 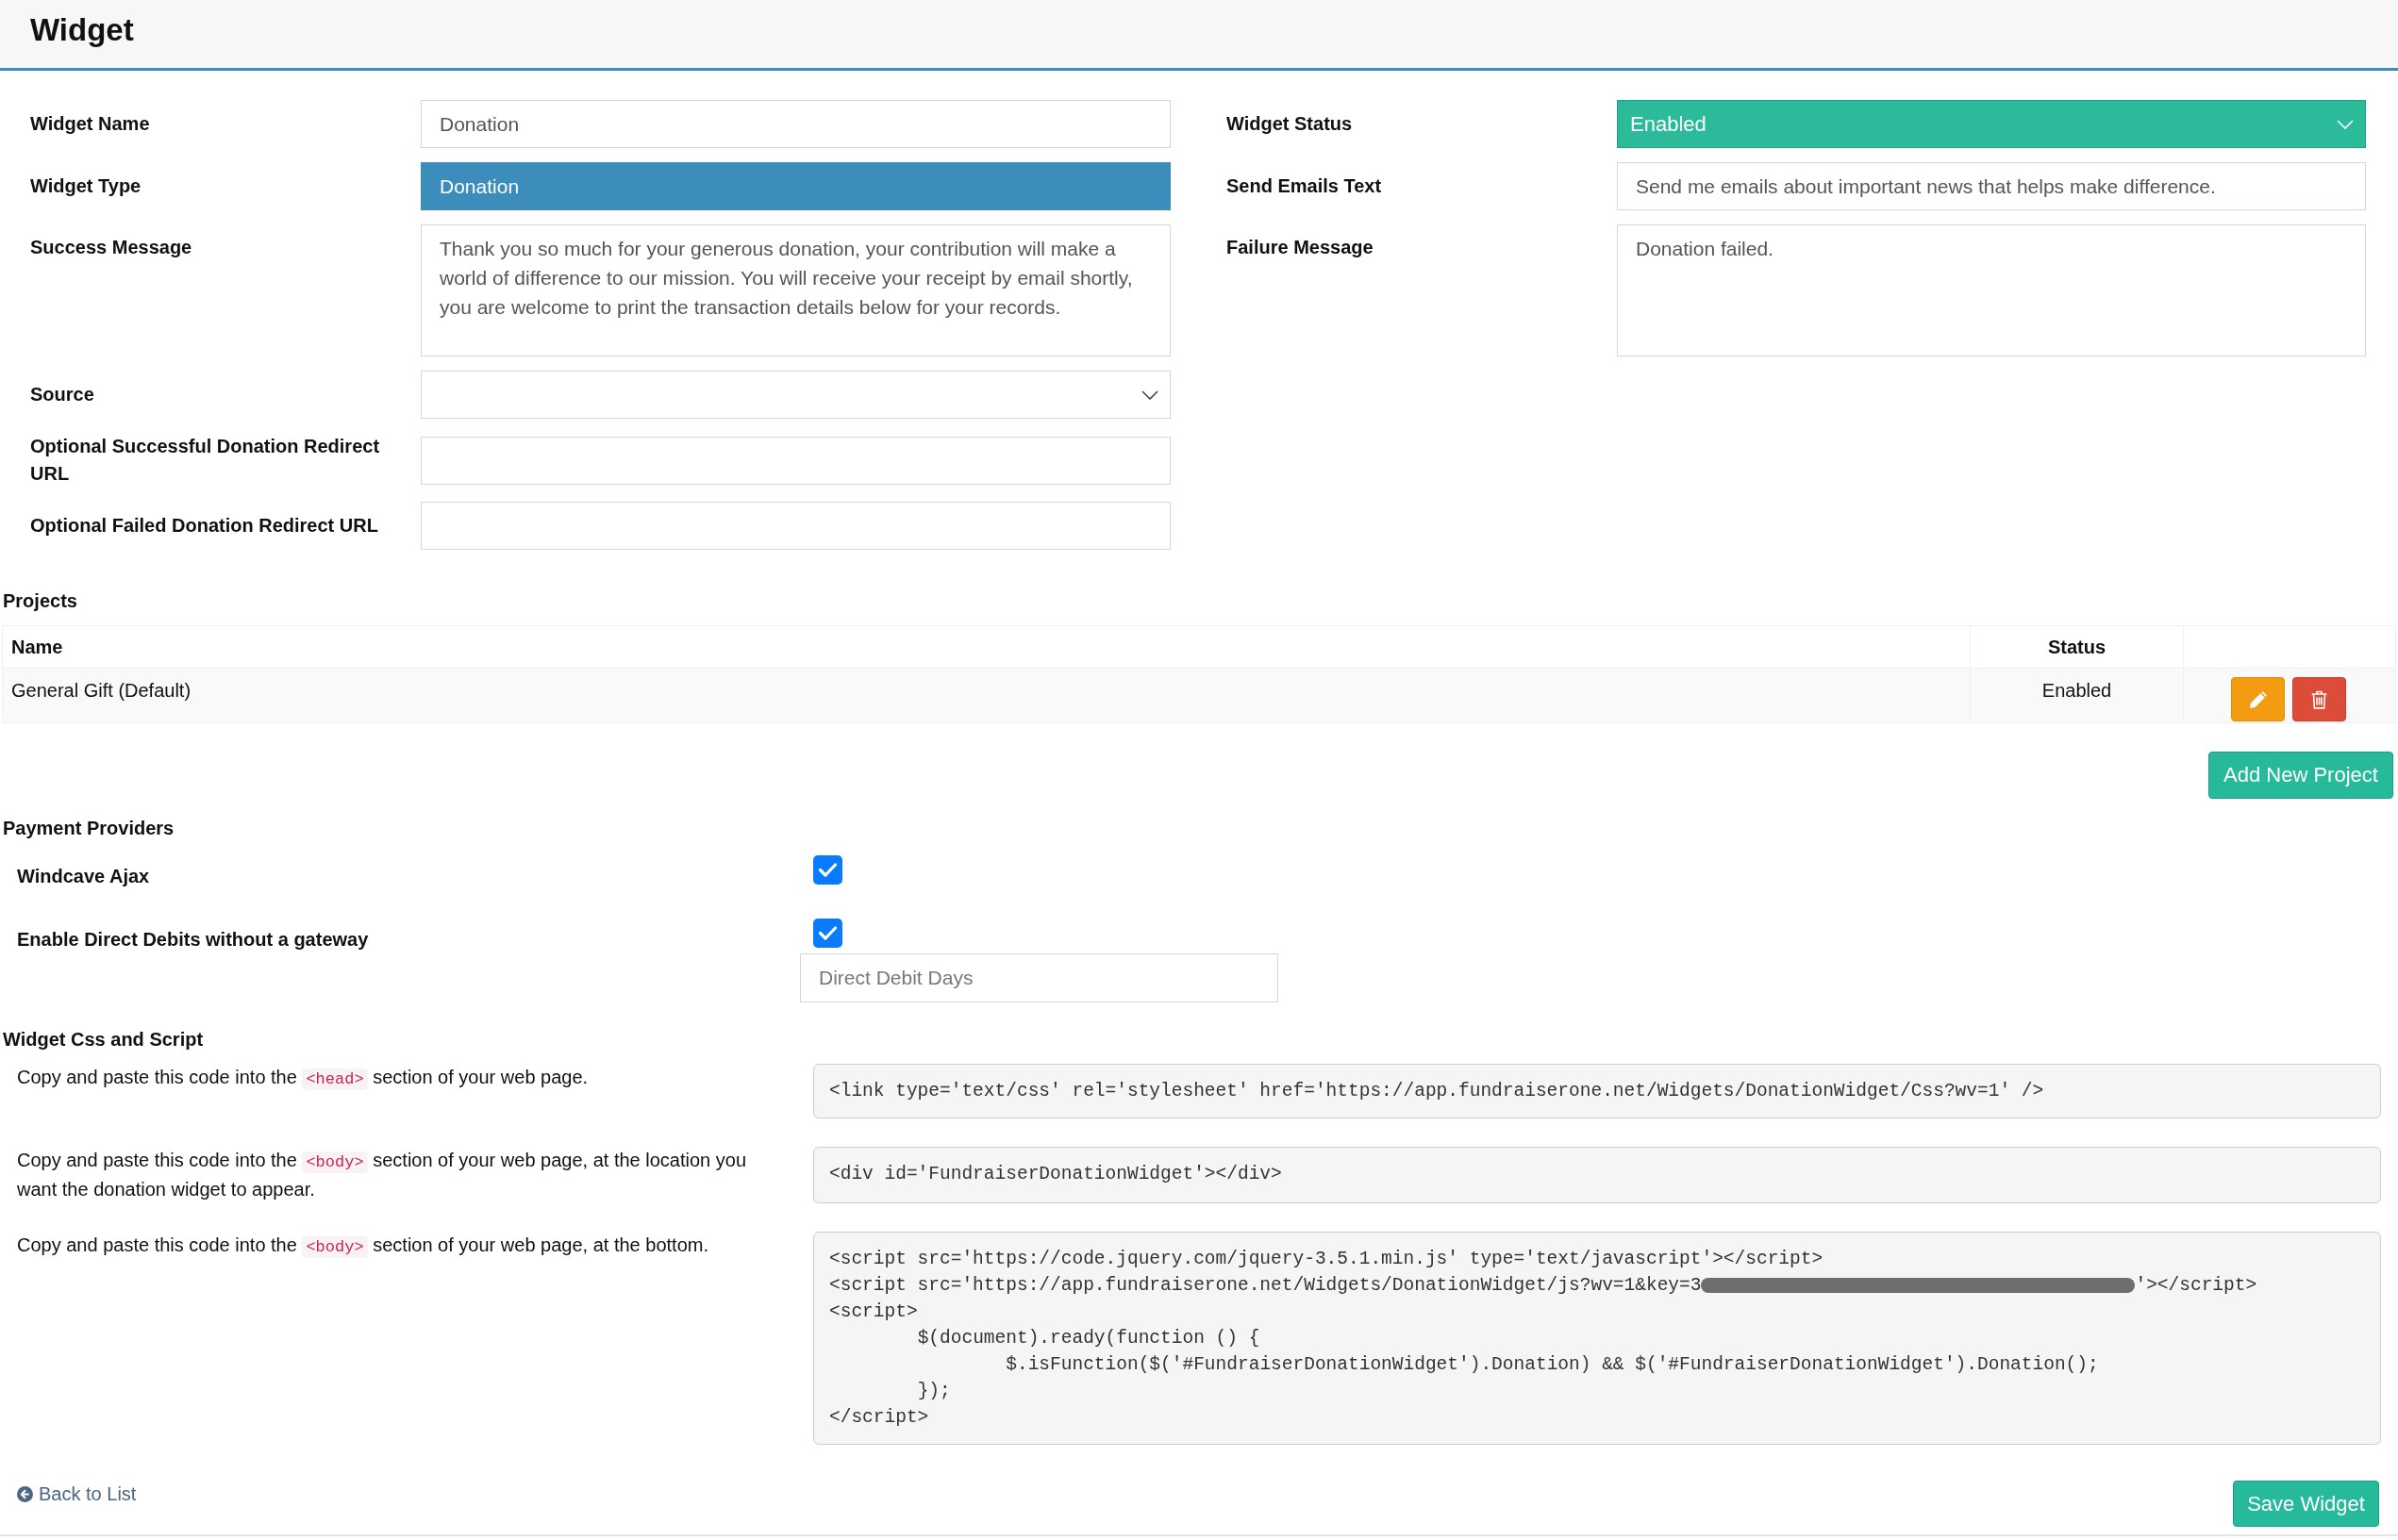 What do you see at coordinates (2077, 695) in the screenshot?
I see `table-cell: Enabled` at bounding box center [2077, 695].